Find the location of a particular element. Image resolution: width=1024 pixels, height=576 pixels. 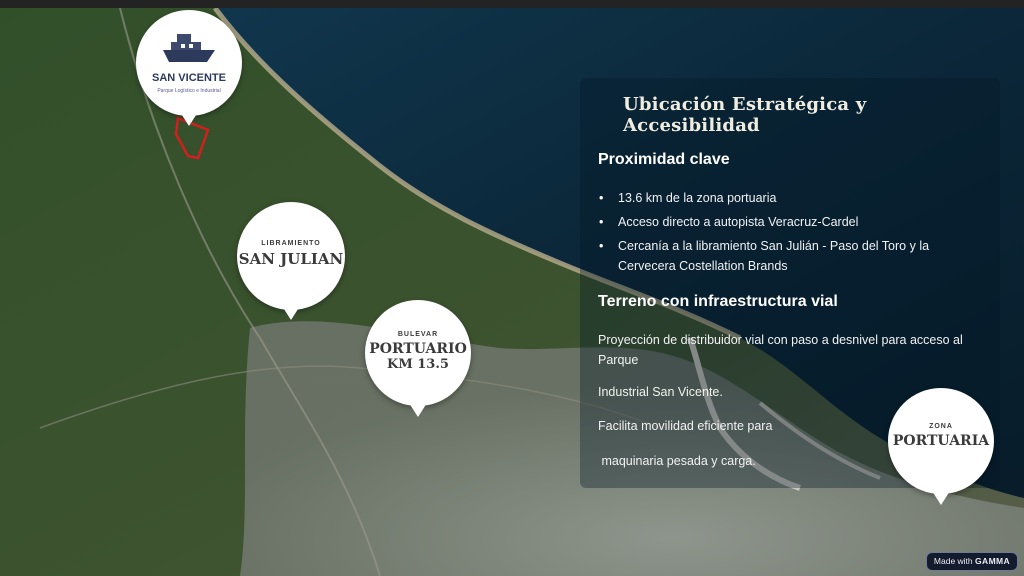

infrastructure-paragraph-4: maquinaria pesada y carga. is located at coordinates (677, 461).